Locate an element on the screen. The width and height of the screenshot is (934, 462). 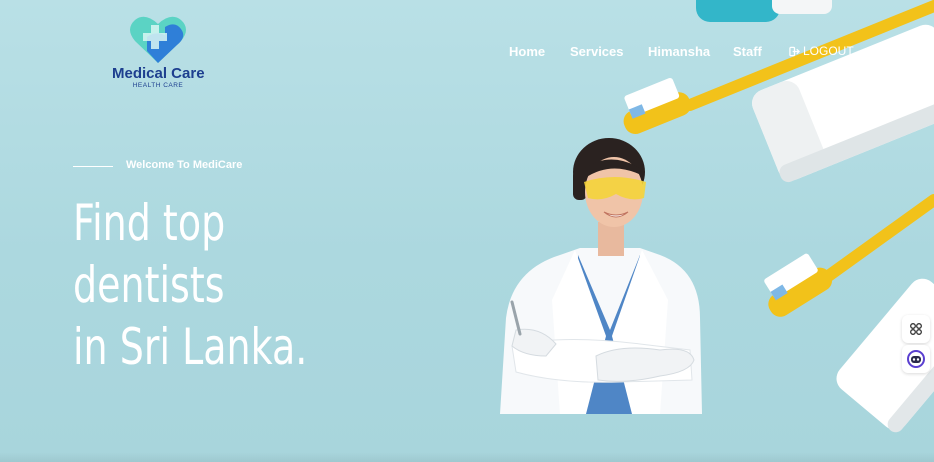
logout-label: LOGOUT is located at coordinates (828, 51).